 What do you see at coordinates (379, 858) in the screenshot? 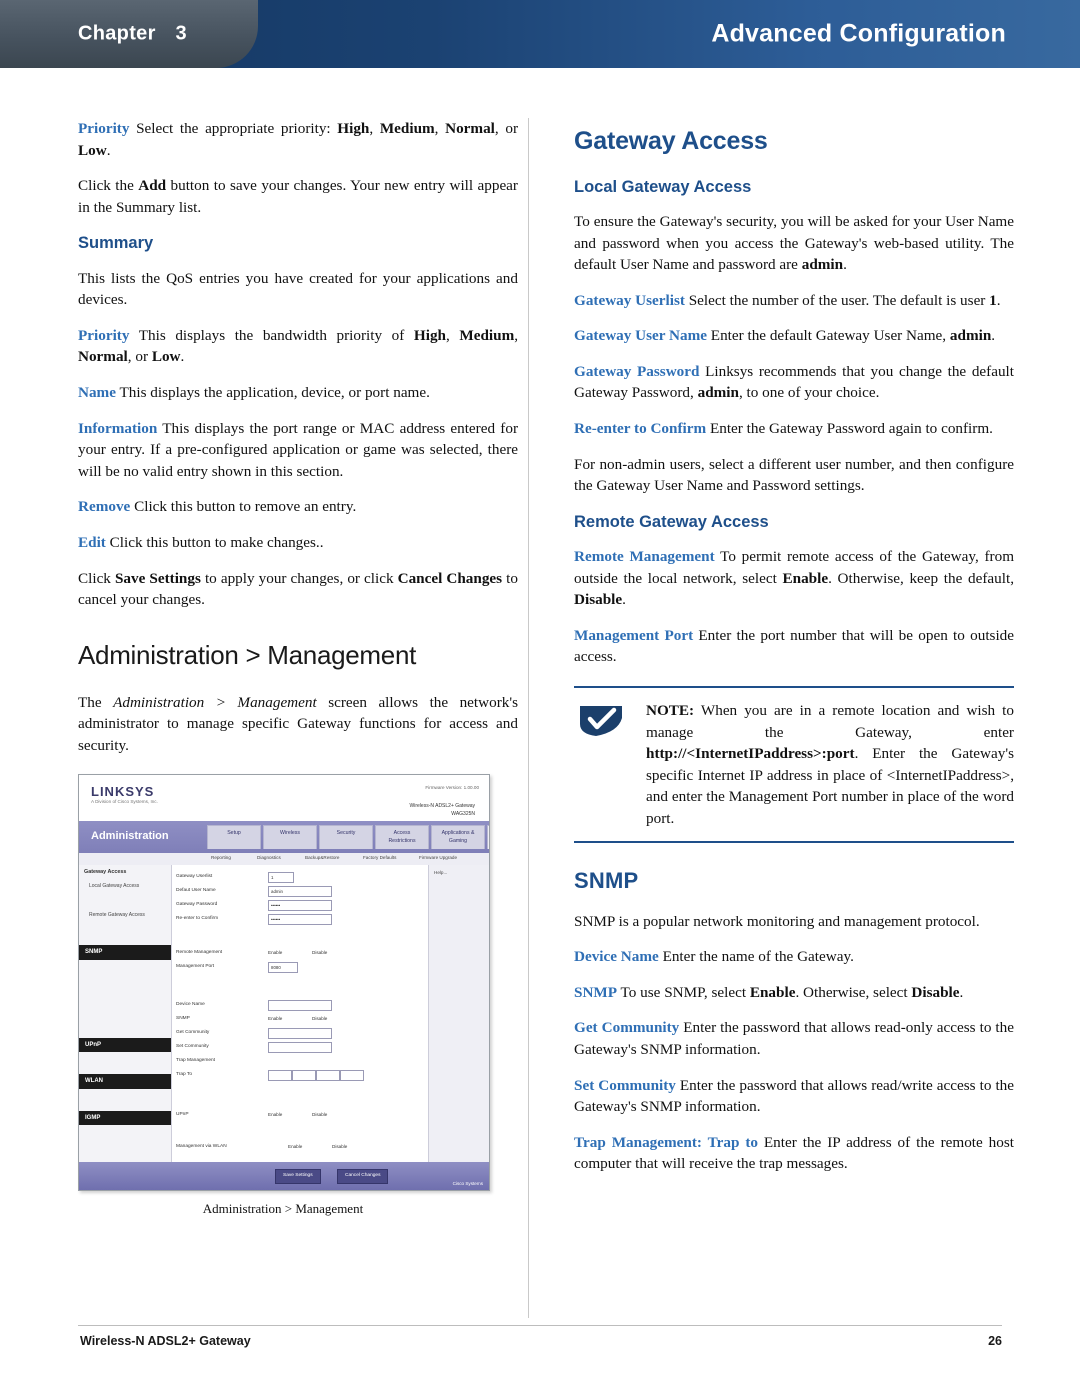
I see `subtab-factory-defaults: Factory Defaults` at bounding box center [379, 858].